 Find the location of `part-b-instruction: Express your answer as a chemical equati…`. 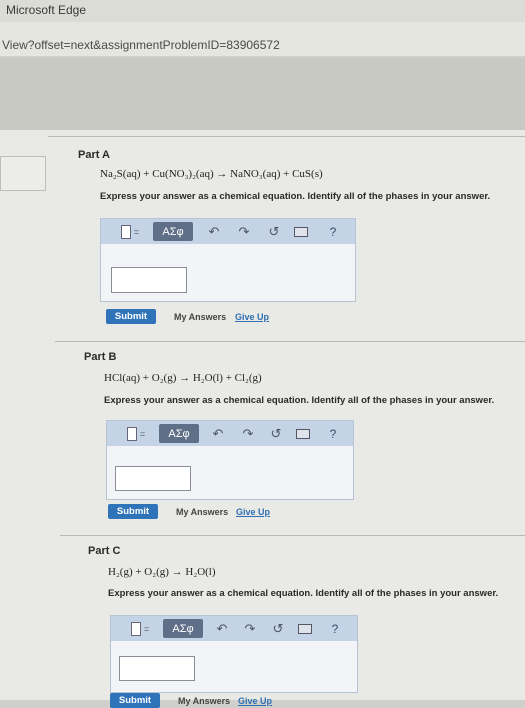

part-b-instruction: Express your answer as a chemical equati… is located at coordinates (299, 400).